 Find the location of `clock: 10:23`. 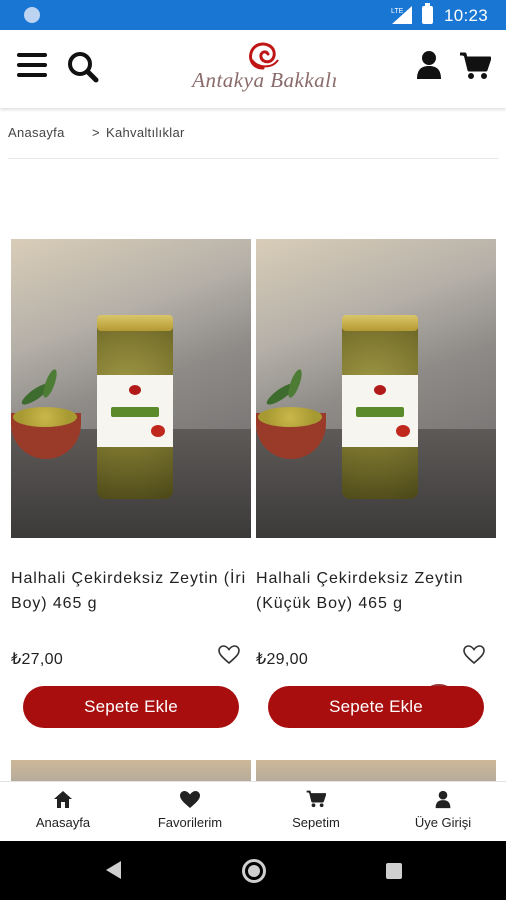

clock: 10:23 is located at coordinates (466, 15).